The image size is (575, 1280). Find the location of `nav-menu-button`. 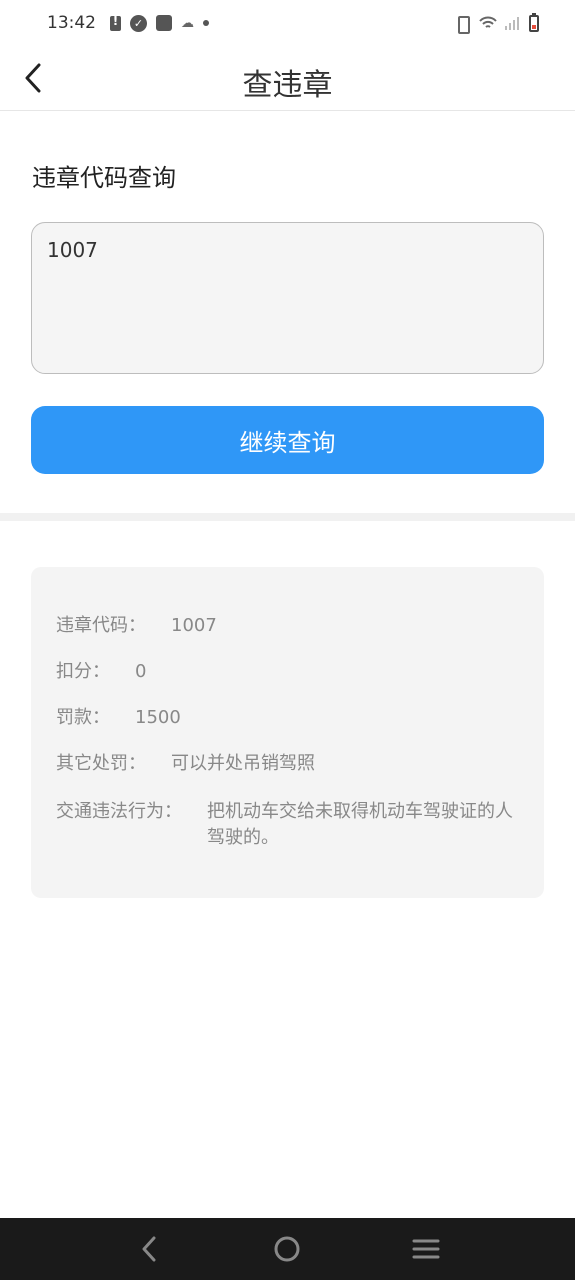

nav-menu-button is located at coordinates (426, 1249).